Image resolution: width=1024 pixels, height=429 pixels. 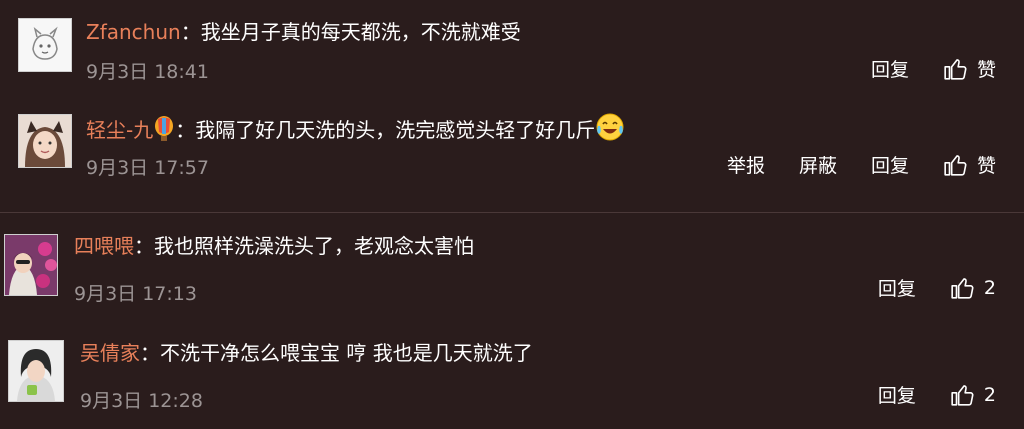 I want to click on comment-actions: 回复 赞, so click(x=933, y=68).